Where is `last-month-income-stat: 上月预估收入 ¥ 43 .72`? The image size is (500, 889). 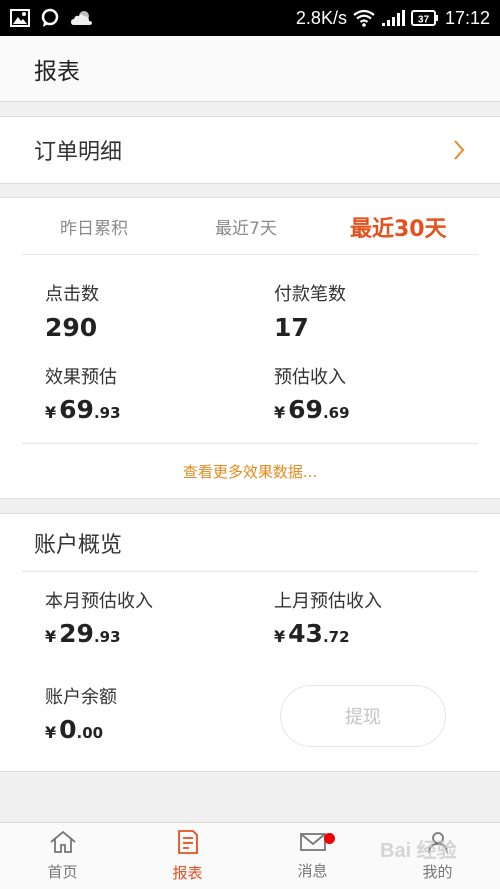
last-month-income-stat: 上月预估收入 ¥ 43 .72 is located at coordinates (328, 619).